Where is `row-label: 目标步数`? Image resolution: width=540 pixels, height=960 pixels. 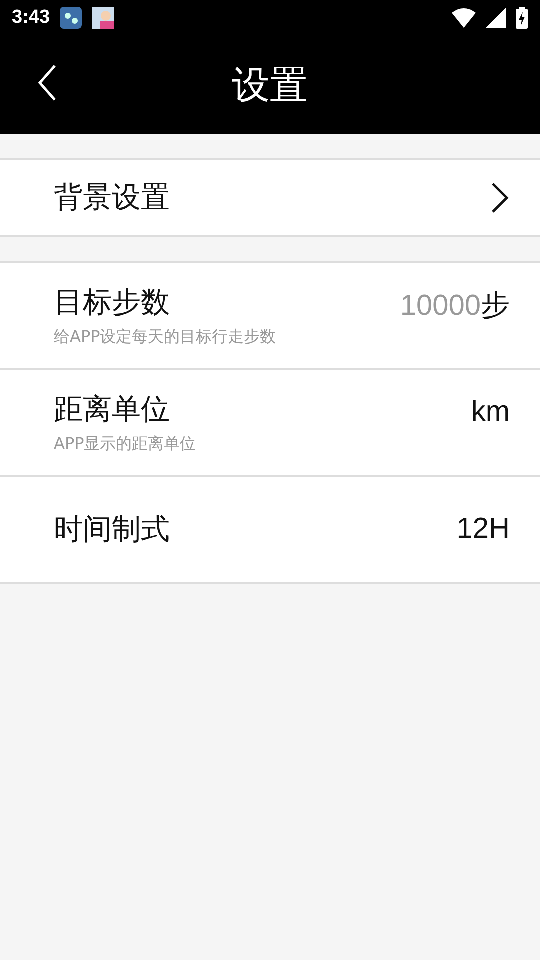 row-label: 目标步数 is located at coordinates (112, 302).